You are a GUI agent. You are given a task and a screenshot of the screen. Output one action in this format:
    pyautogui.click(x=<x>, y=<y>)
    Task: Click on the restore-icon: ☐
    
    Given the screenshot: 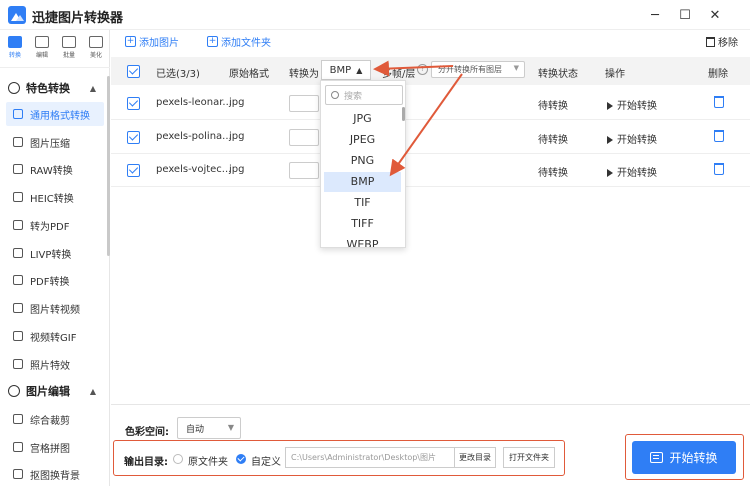 What is the action you would take?
    pyautogui.click(x=685, y=15)
    